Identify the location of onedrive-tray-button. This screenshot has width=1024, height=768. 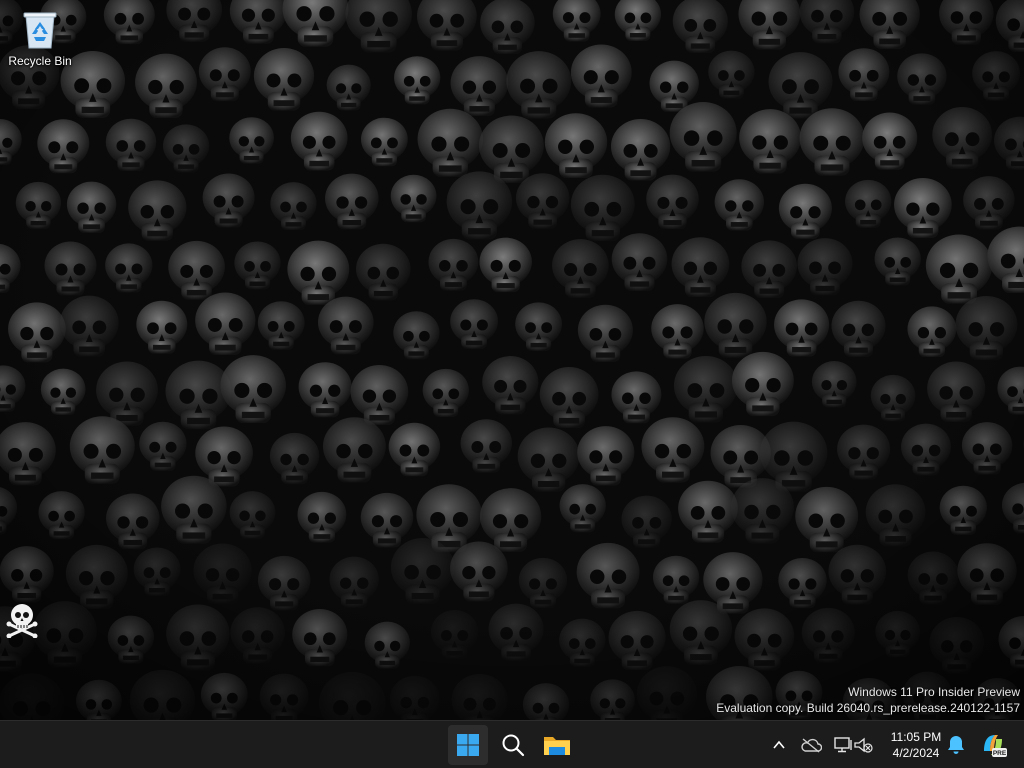
(811, 745).